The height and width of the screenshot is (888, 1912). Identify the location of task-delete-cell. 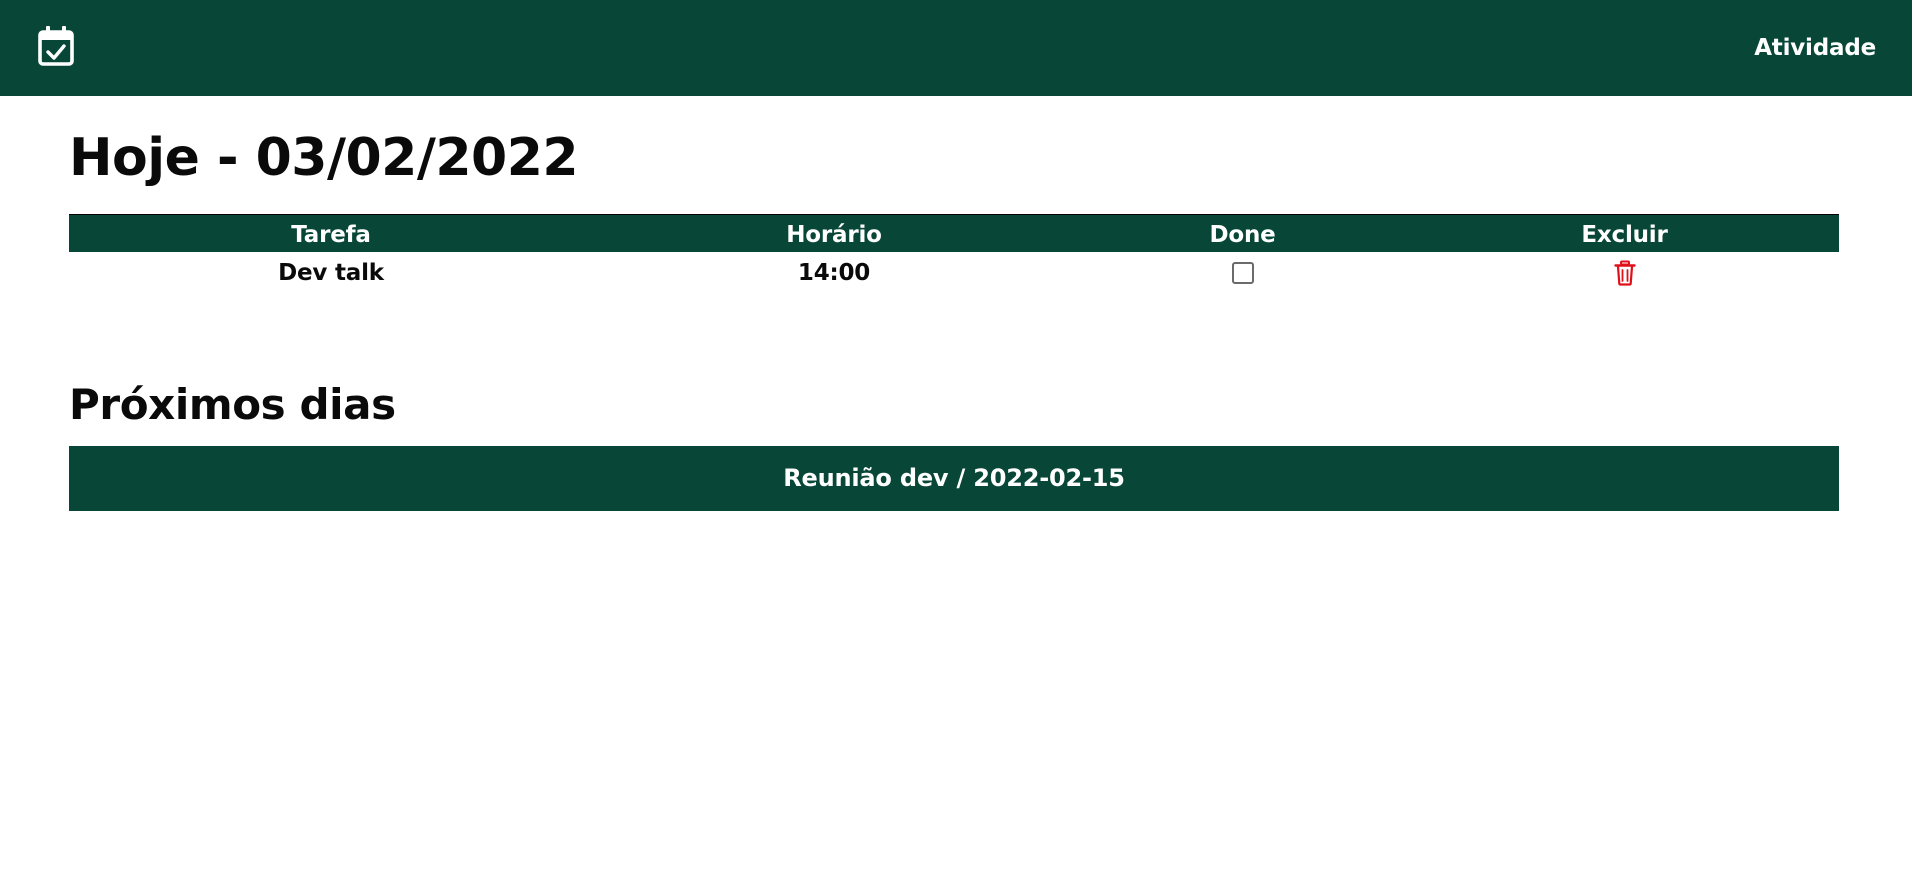
(1624, 273).